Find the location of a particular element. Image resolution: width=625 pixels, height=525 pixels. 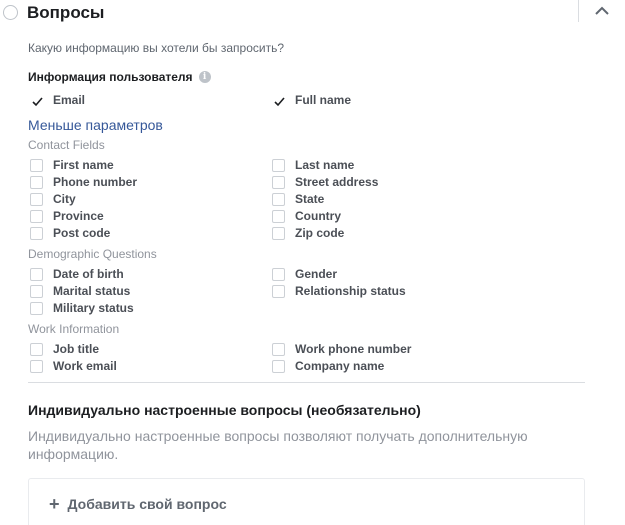

checkbox-military-status: Military status is located at coordinates (82, 308).